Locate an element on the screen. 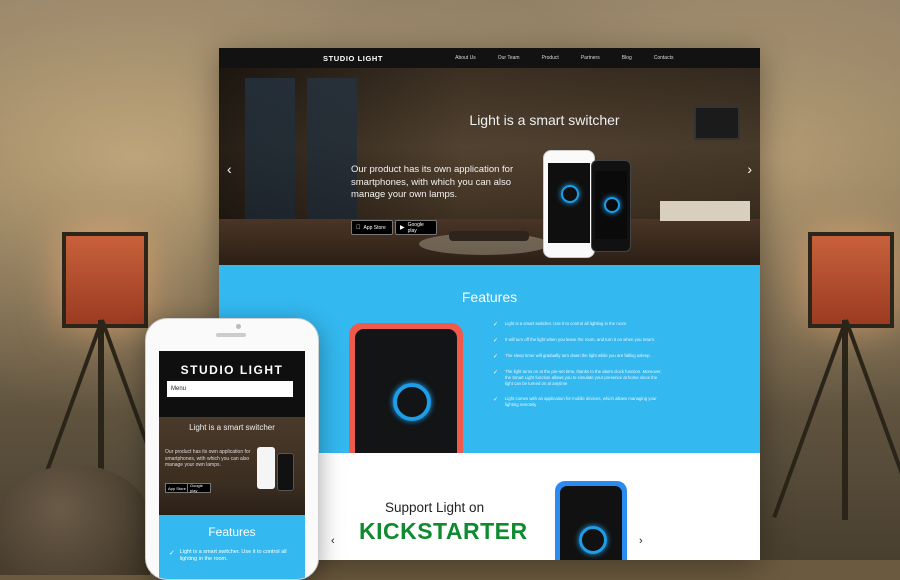  play-icon: ▶ is located at coordinates (402, 228).